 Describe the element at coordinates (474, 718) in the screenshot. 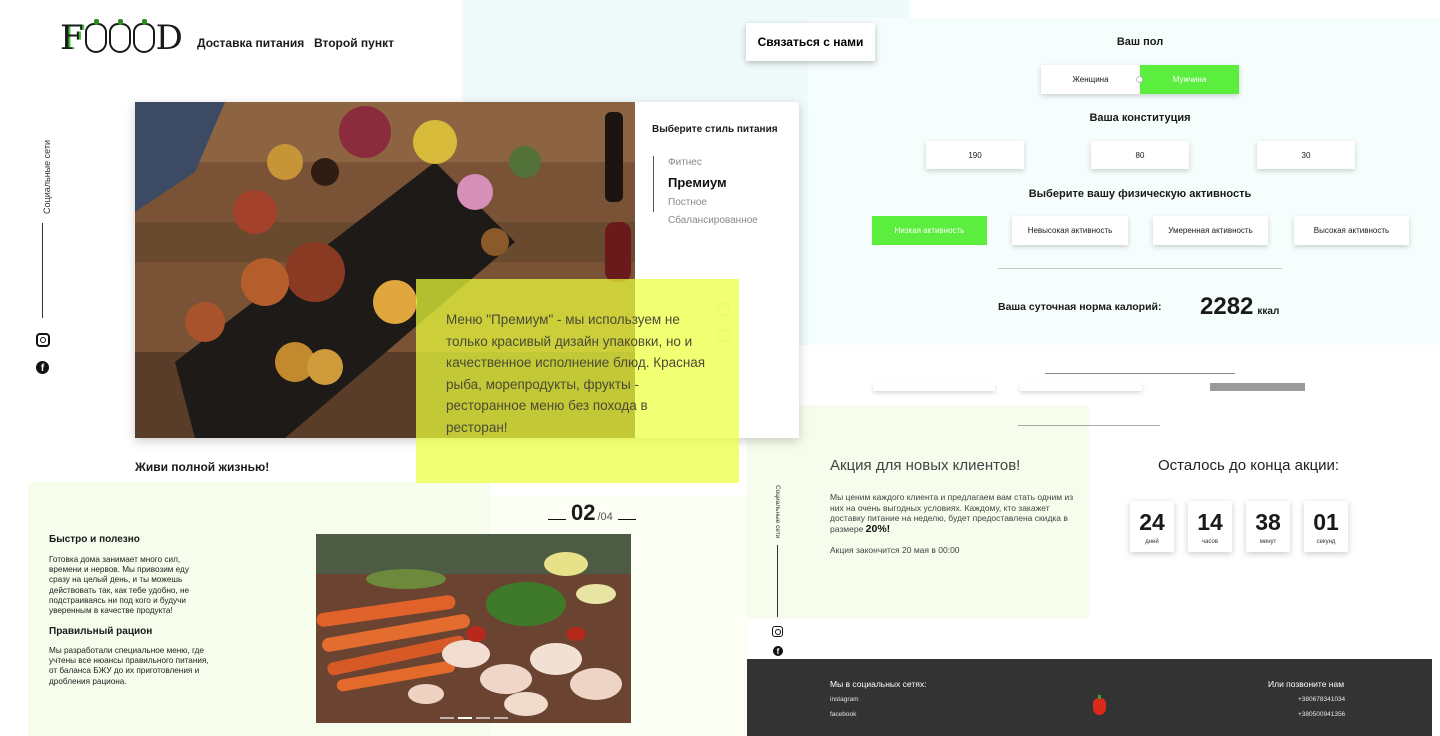

I see `slider-dots` at that location.